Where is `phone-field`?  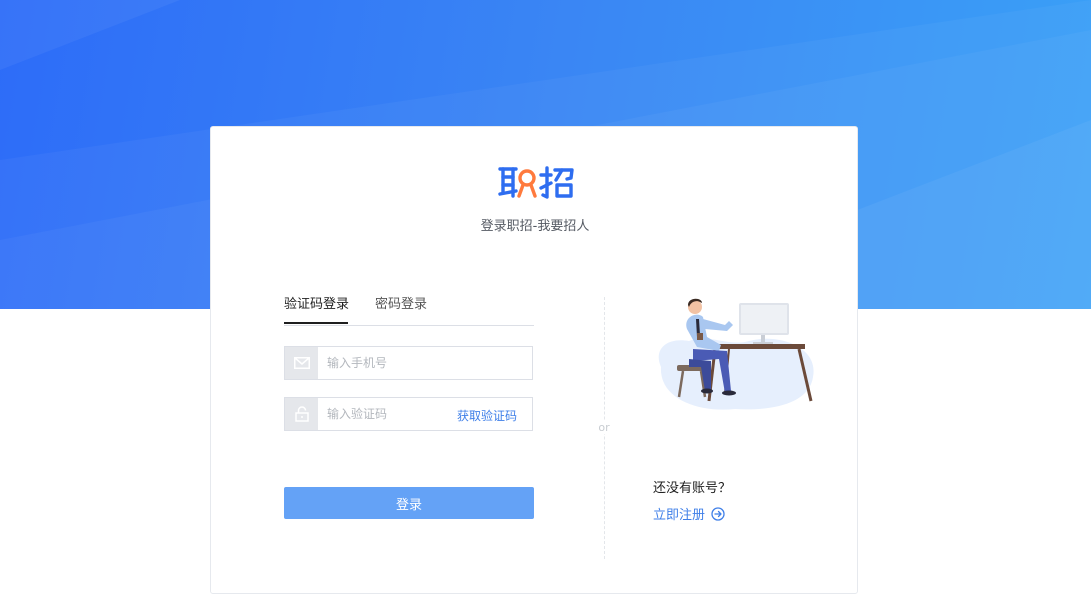 phone-field is located at coordinates (408, 363).